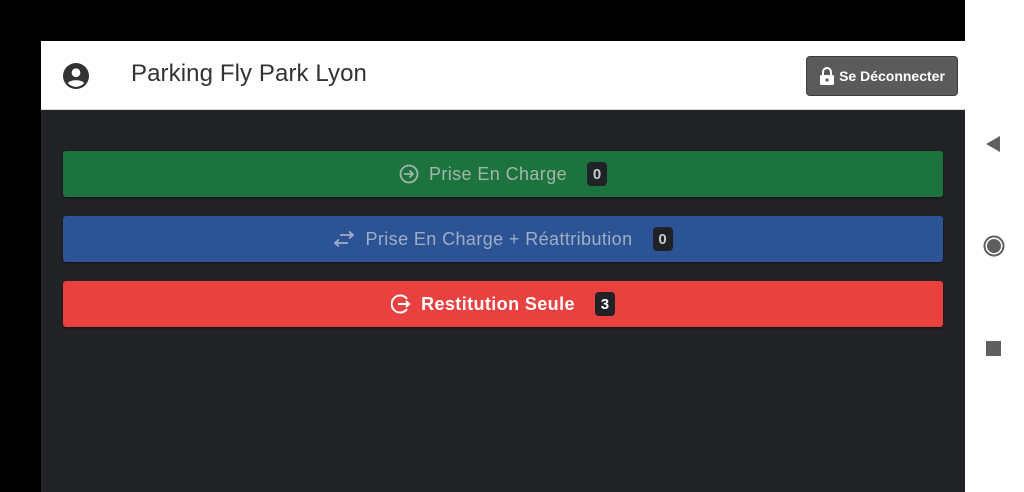 The image size is (1024, 492). I want to click on prise-en-charge-reattribution-button: Prise En Charge + Réattribution 0, so click(503, 239).